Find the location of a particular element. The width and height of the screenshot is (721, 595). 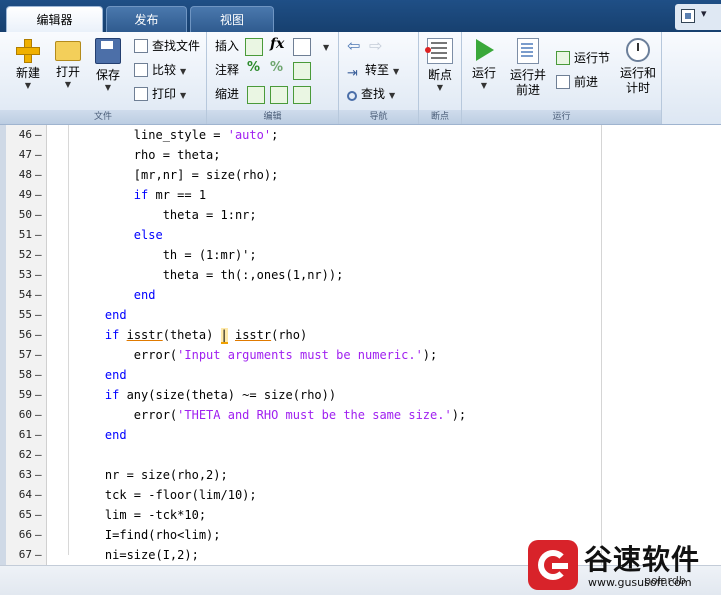

decrease-indent-icon is located at coordinates (279, 95).